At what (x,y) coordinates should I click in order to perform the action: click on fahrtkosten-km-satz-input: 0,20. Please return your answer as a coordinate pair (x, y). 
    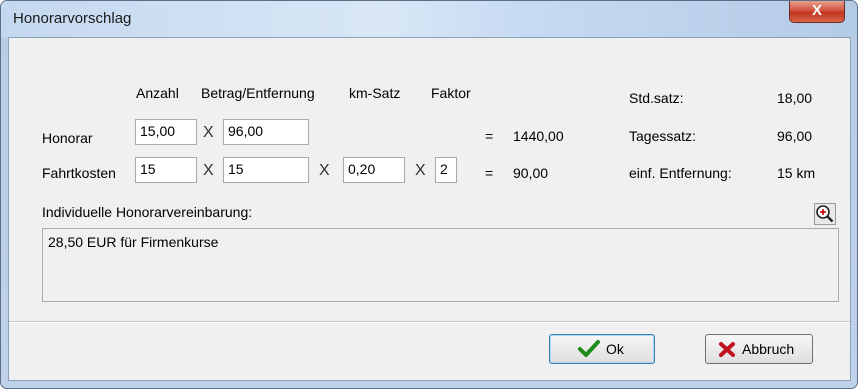
    Looking at the image, I should click on (374, 170).